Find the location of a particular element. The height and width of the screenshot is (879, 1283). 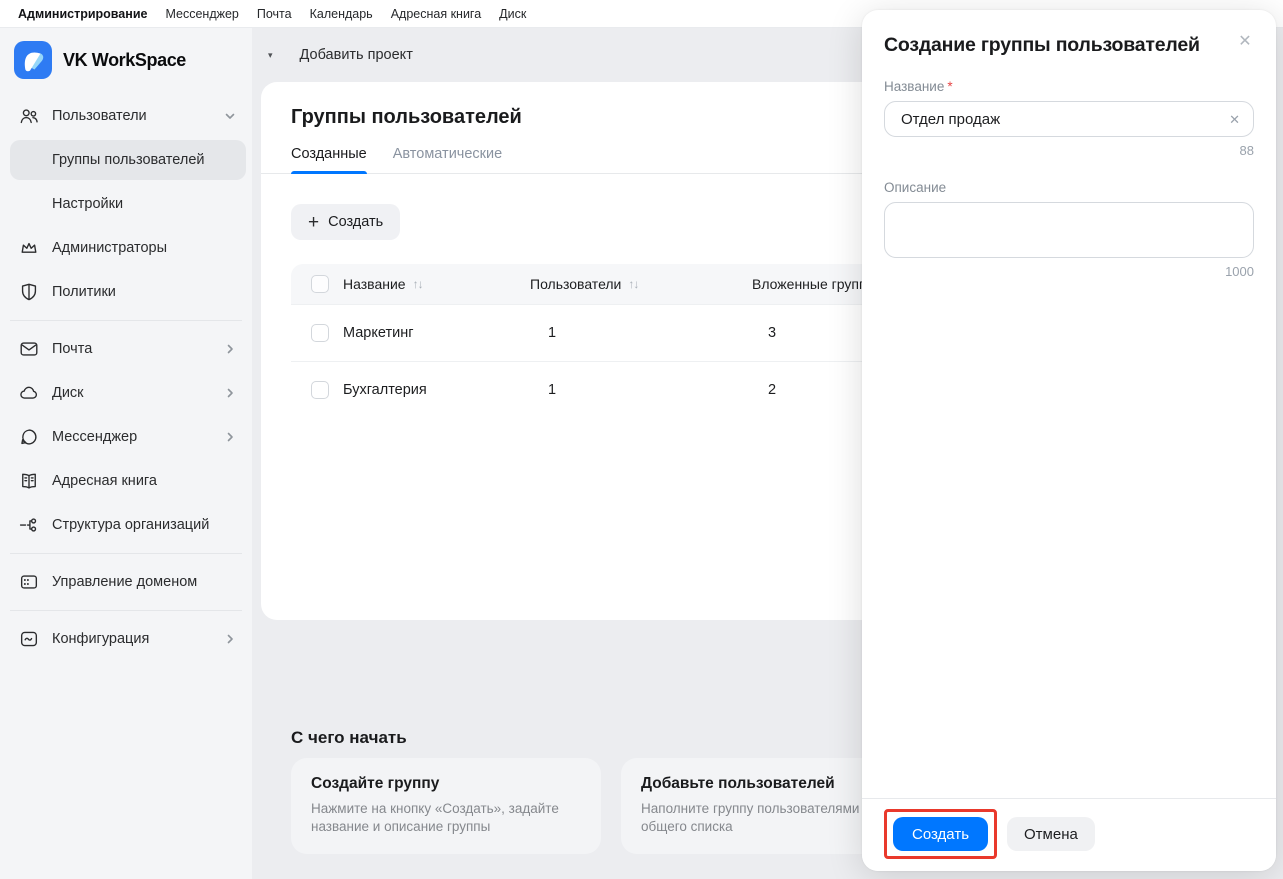

sidebar-item-settings: Настройки is located at coordinates (126, 204).